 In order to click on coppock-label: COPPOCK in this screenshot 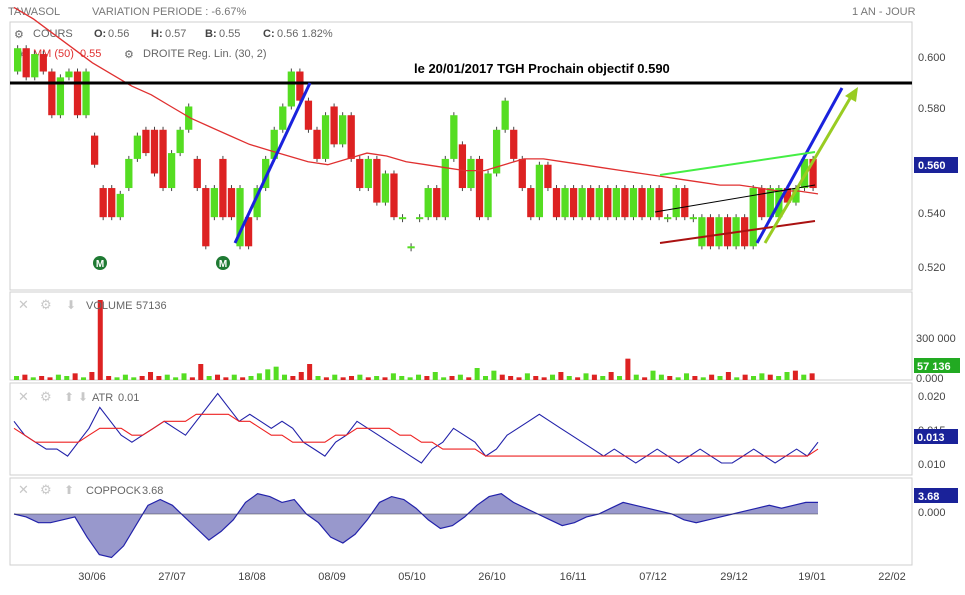, I will do `click(114, 491)`.